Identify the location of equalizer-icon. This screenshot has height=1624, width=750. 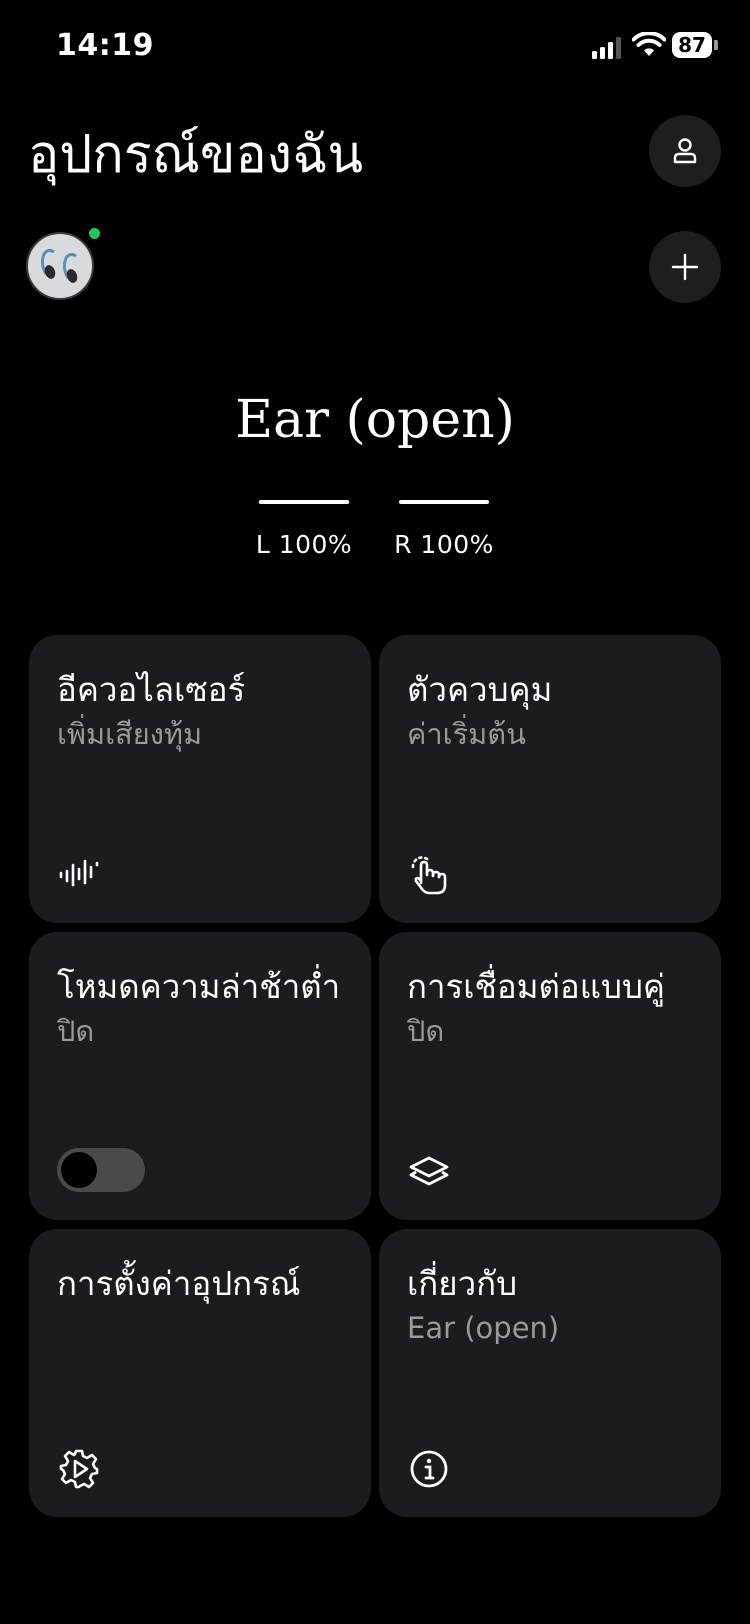
(79, 873).